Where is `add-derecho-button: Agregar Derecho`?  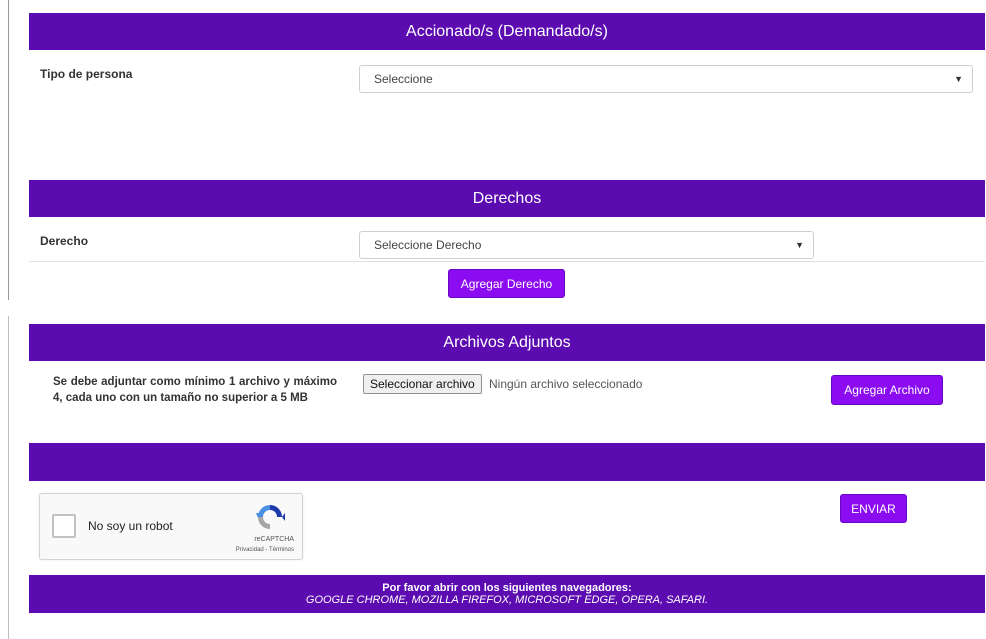 add-derecho-button: Agregar Derecho is located at coordinates (506, 283).